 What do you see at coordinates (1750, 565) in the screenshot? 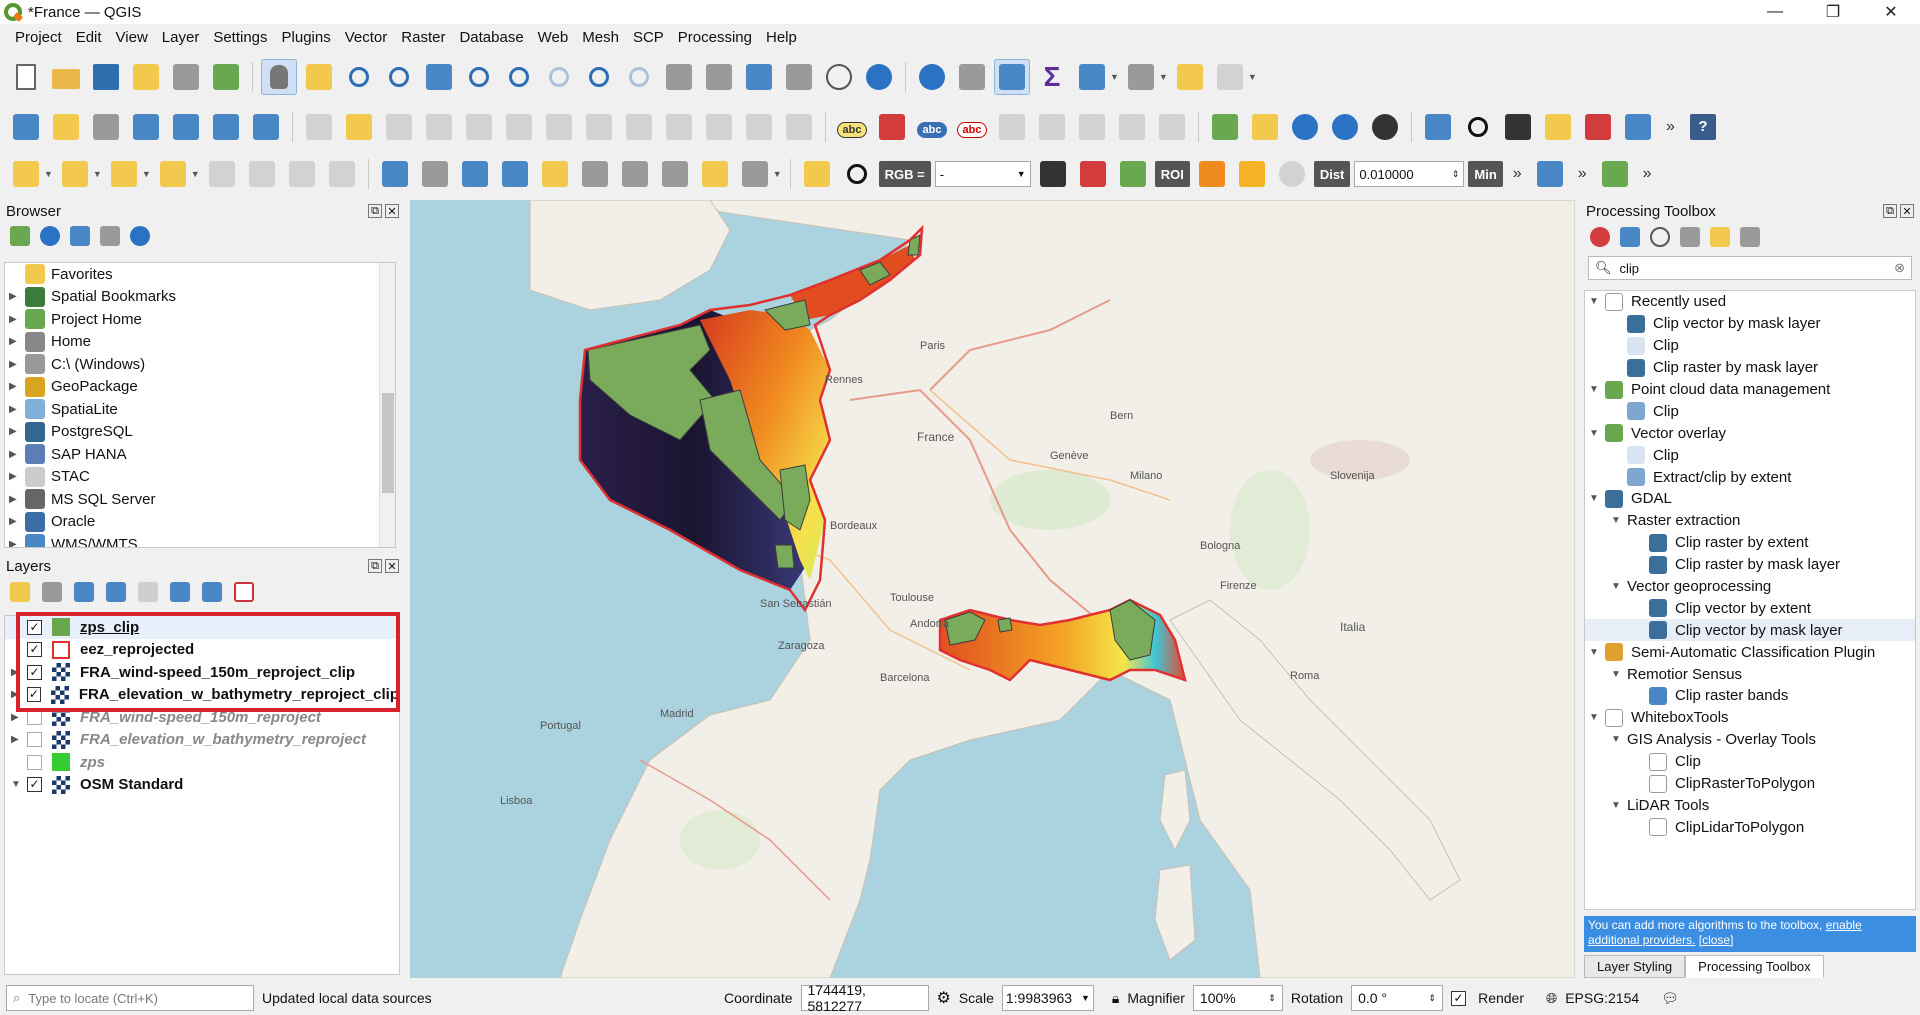
I see `processing-item: Clip raster by mask layer` at bounding box center [1750, 565].